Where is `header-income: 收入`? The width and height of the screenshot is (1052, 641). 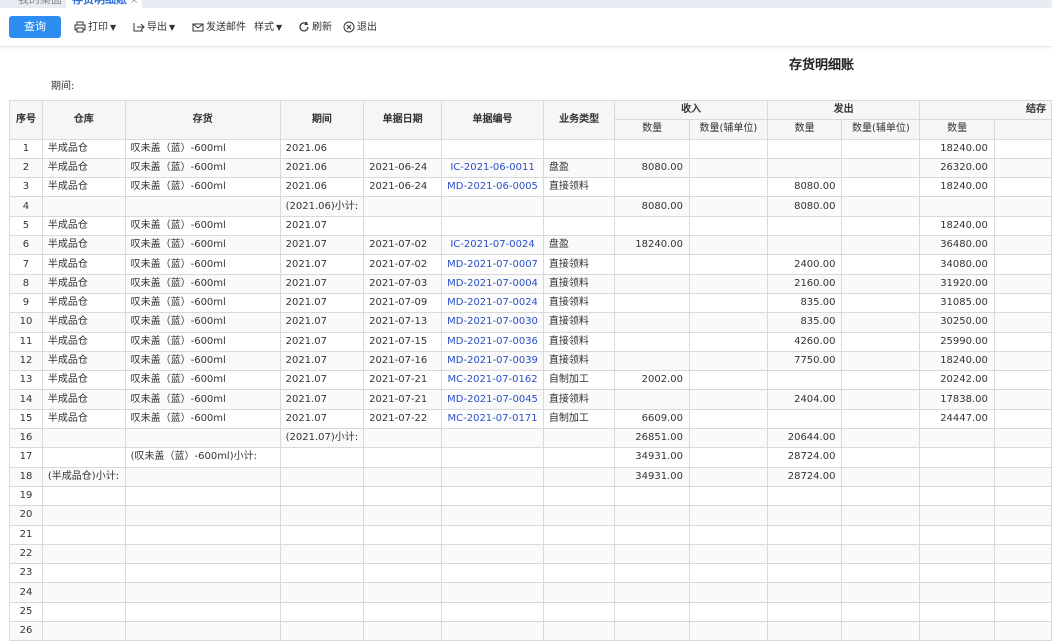
header-income: 收入 is located at coordinates (691, 110).